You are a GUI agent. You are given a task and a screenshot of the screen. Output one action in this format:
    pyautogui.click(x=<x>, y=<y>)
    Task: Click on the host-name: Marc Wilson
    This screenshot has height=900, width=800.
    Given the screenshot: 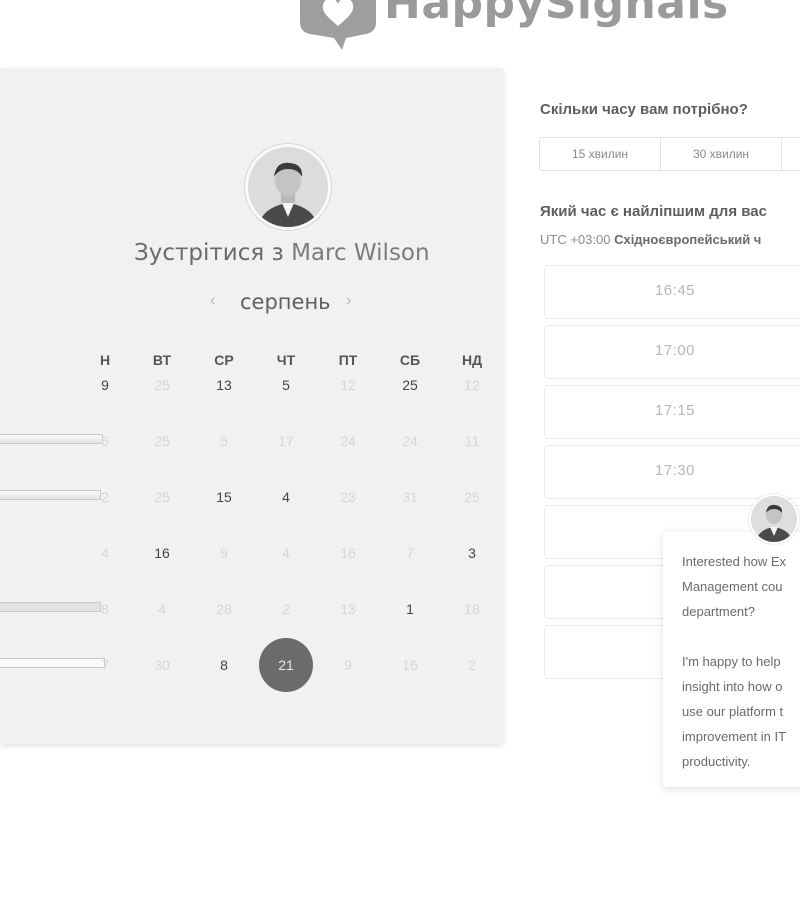 What is the action you would take?
    pyautogui.click(x=360, y=253)
    